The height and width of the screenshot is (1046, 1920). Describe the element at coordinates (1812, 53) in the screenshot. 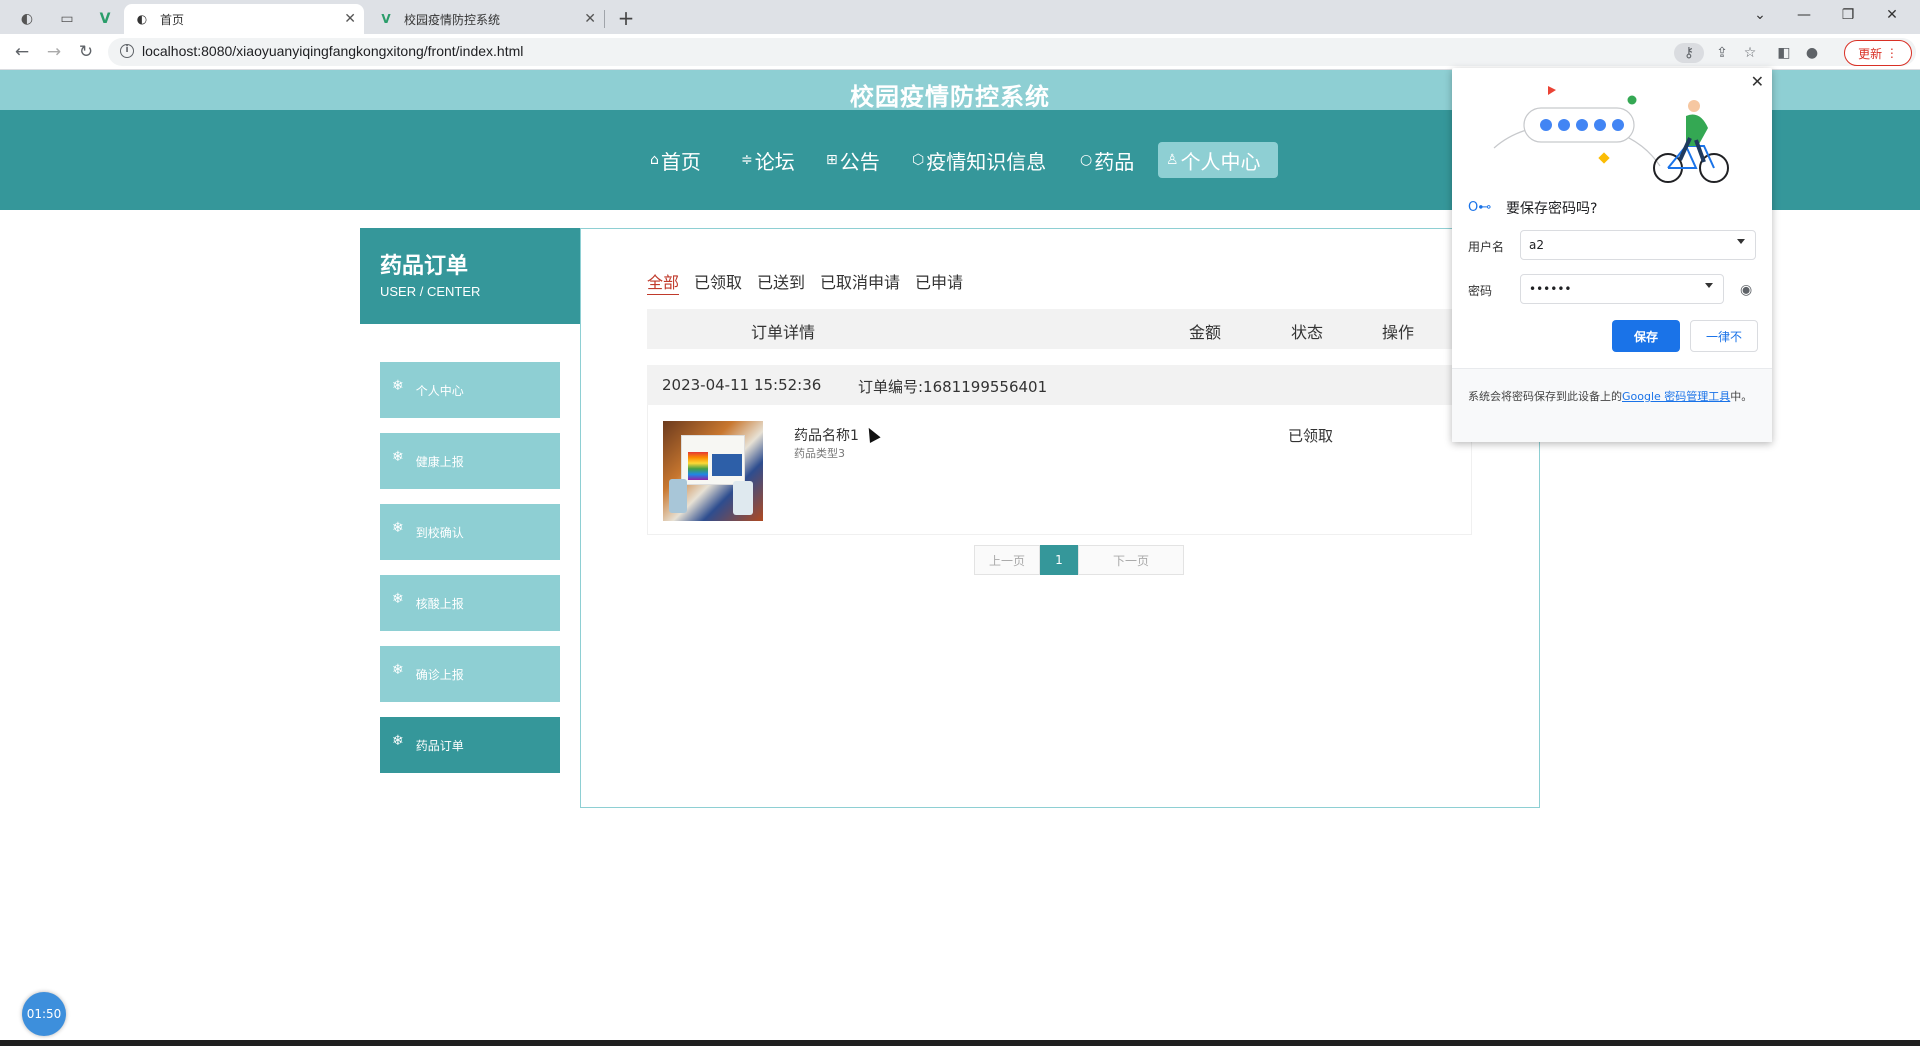

I see `profile-icon: ●` at that location.